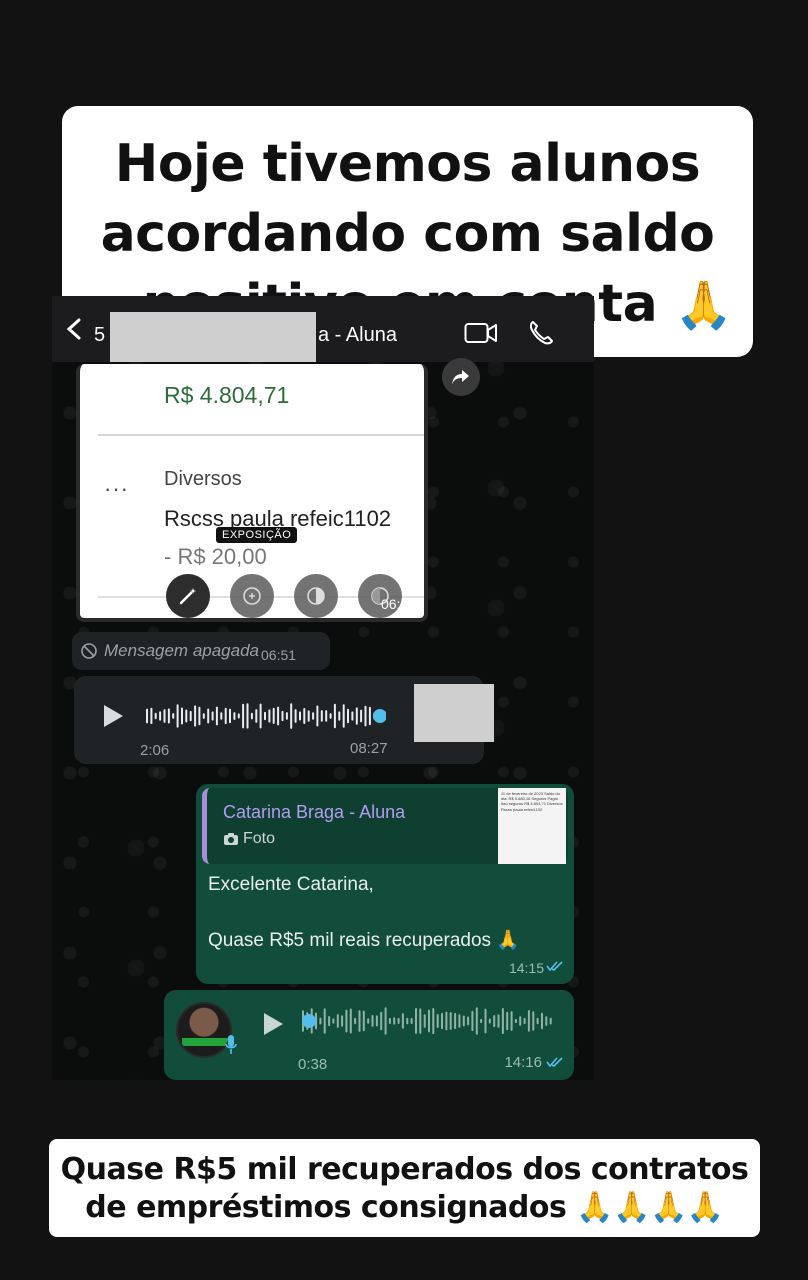 This screenshot has height=1280, width=808. Describe the element at coordinates (227, 395) in the screenshot. I see `statement-amount-top: R$ 4.804,71` at that location.